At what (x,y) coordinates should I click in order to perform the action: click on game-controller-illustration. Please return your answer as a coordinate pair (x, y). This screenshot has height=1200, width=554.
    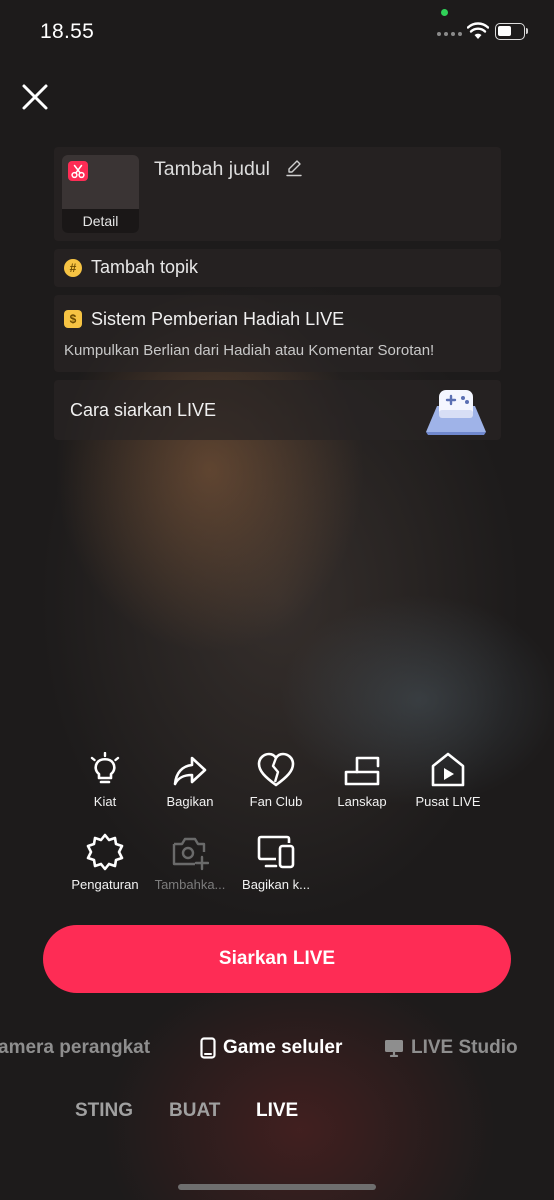
    Looking at the image, I should click on (456, 412).